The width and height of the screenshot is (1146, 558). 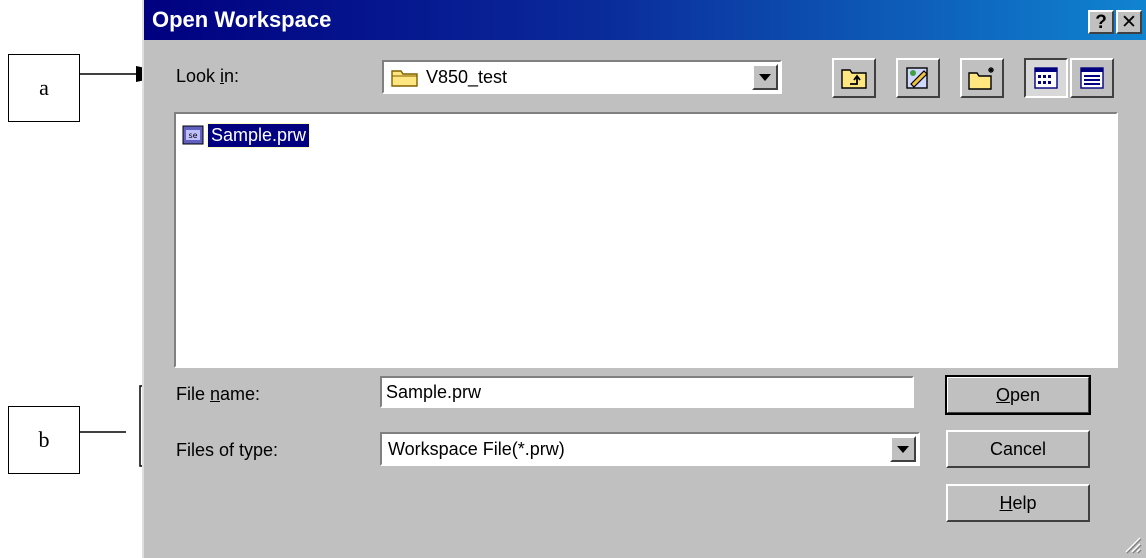 I want to click on callout-label-a: a, so click(x=44, y=88).